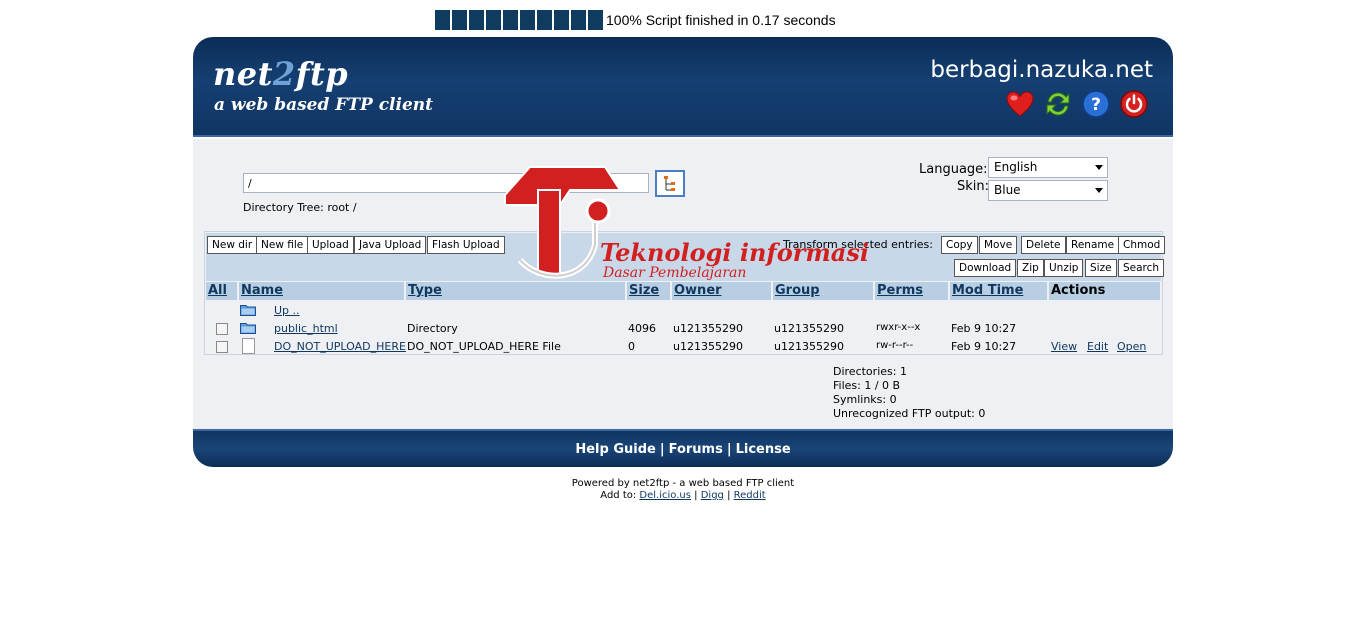 The width and height of the screenshot is (1366, 630). Describe the element at coordinates (287, 310) in the screenshot. I see `up-link: Up ..` at that location.